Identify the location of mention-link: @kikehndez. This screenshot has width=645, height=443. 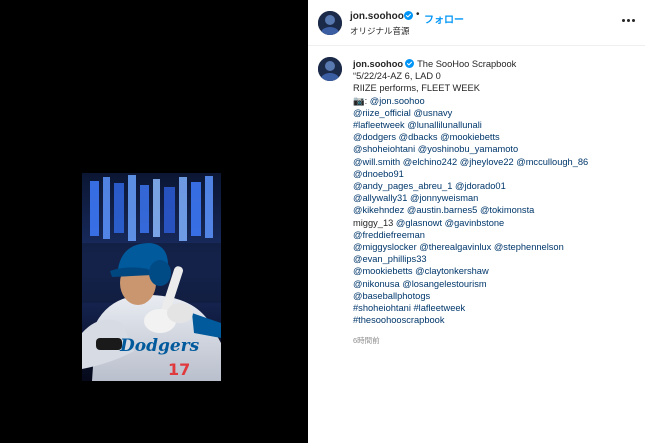
(378, 210).